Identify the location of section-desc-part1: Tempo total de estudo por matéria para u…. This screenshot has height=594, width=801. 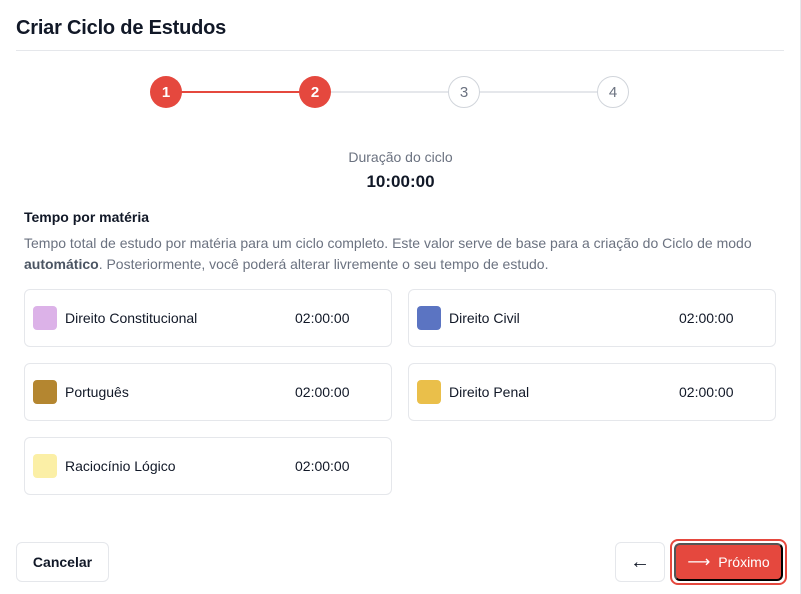
(388, 243).